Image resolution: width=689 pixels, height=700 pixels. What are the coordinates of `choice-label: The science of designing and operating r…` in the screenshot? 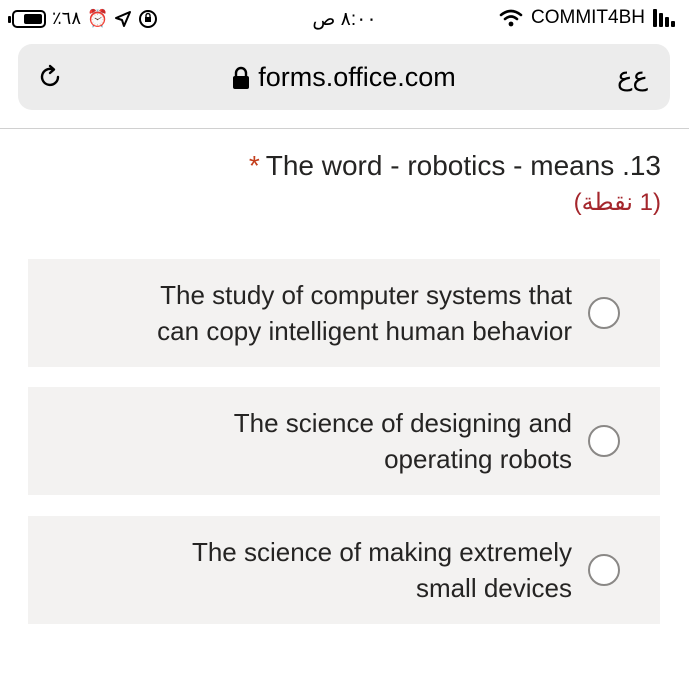 It's located at (322, 441).